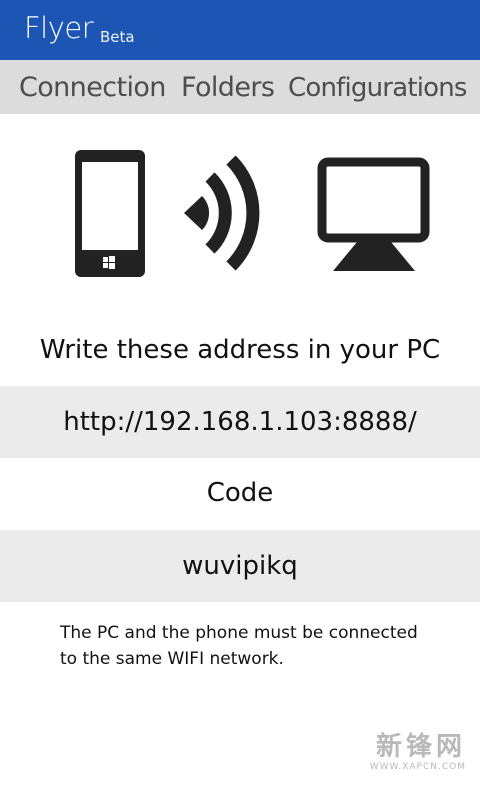  I want to click on tab-folders: Folders, so click(228, 88).